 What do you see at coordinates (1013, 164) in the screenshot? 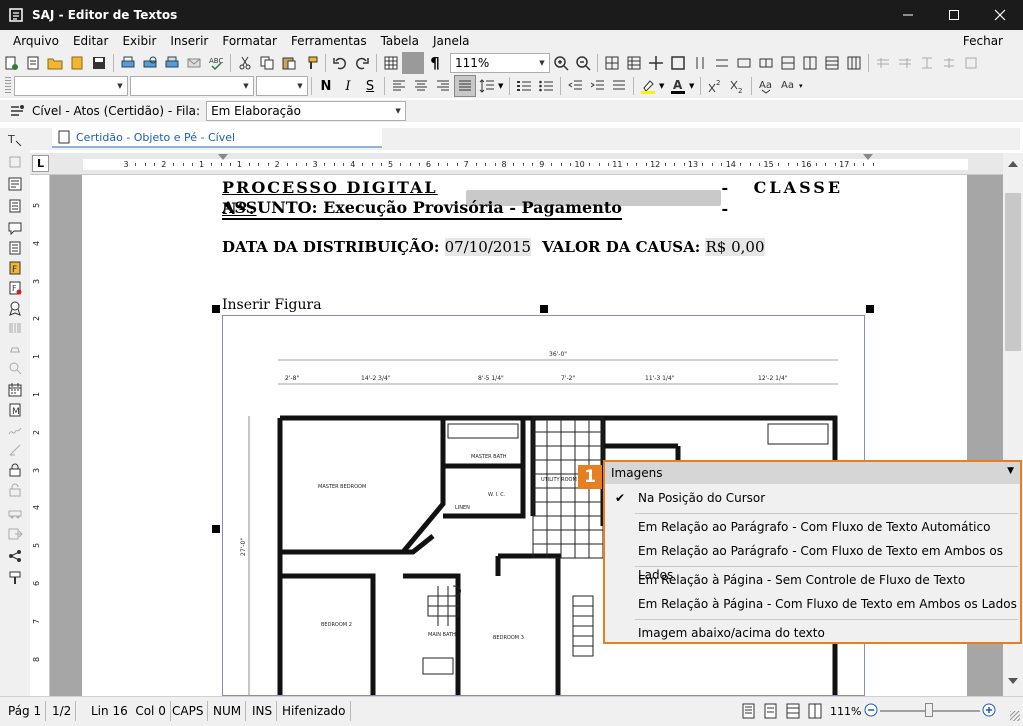
I see `scroll-up-arrow-icon` at bounding box center [1013, 164].